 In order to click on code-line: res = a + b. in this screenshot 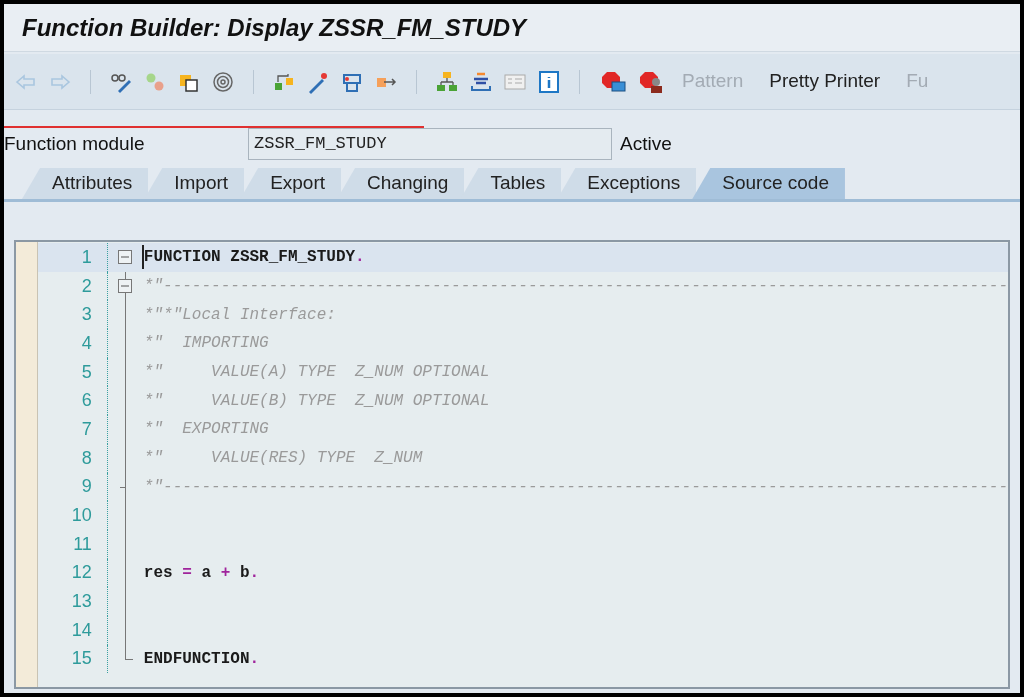, I will do `click(201, 572)`.